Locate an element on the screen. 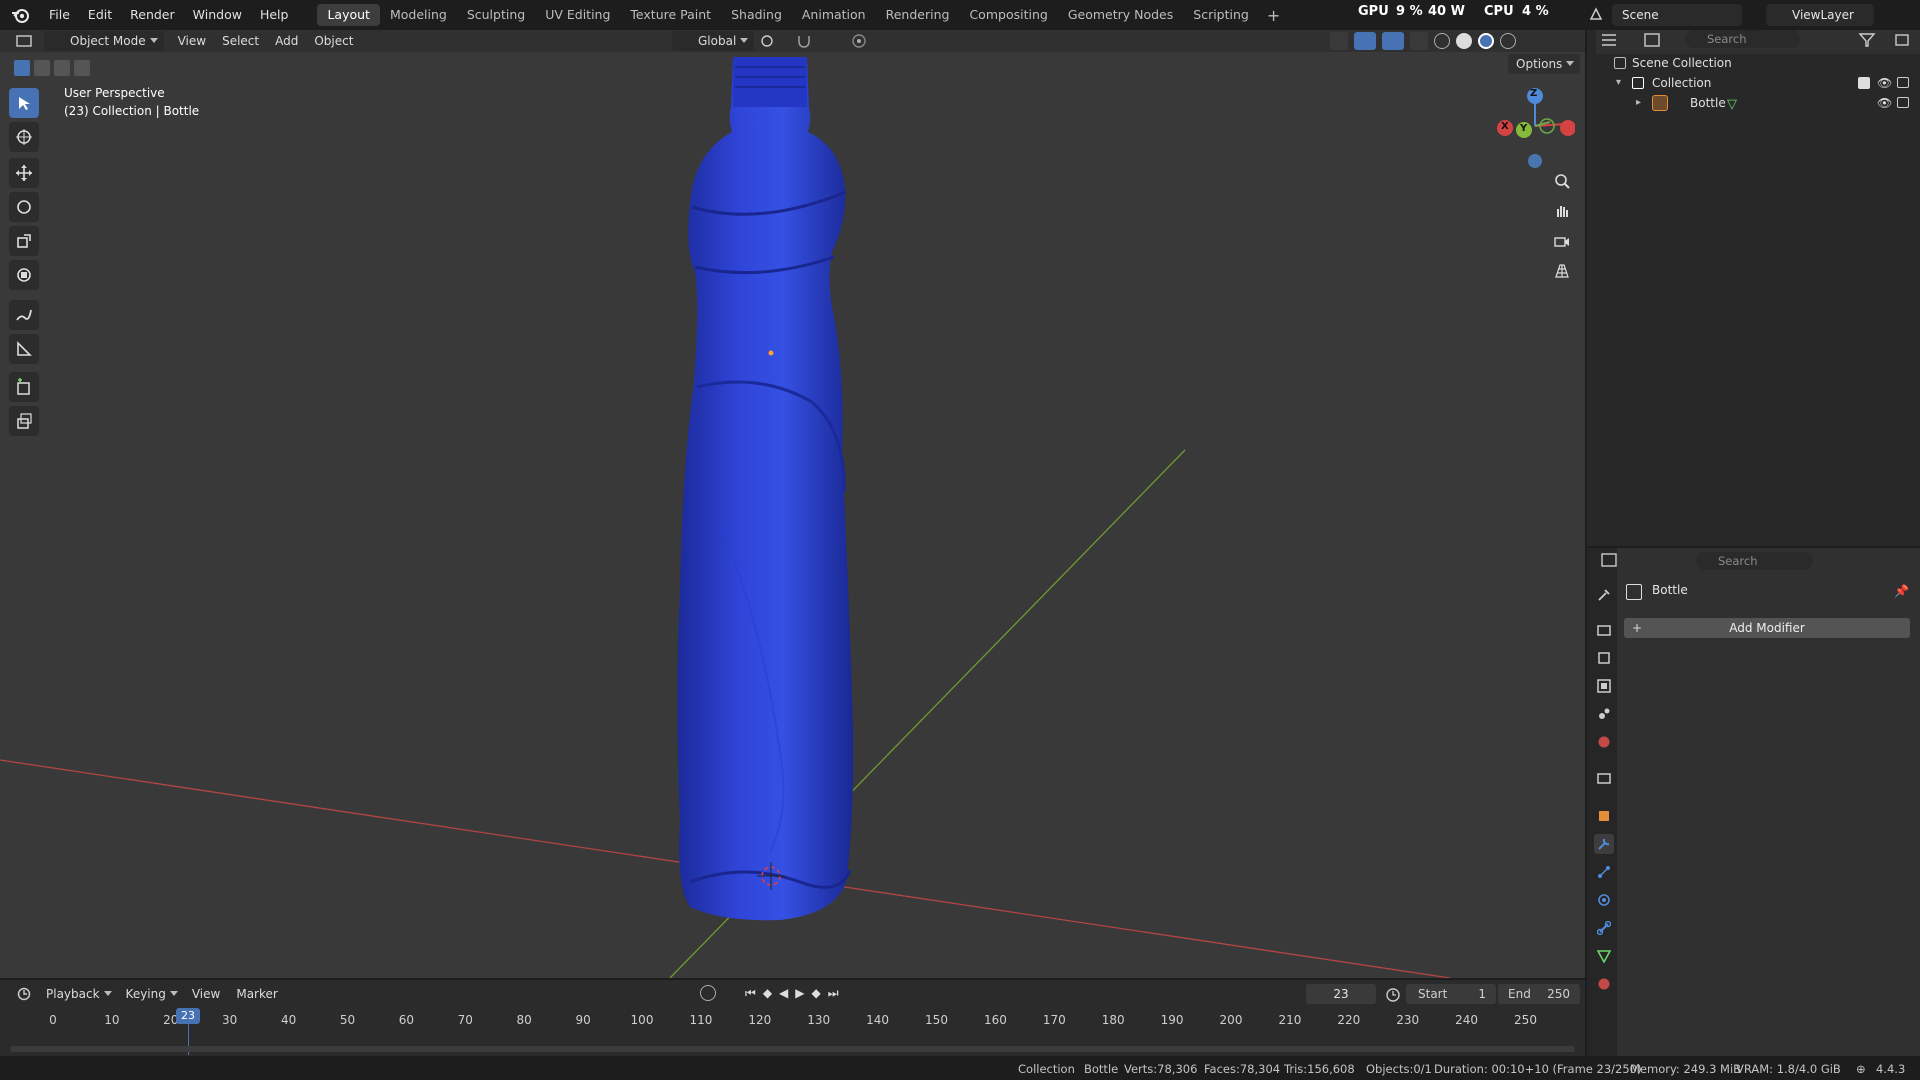 This screenshot has height=1080, width=1920. gizmo-toggle-icon is located at coordinates (1365, 41).